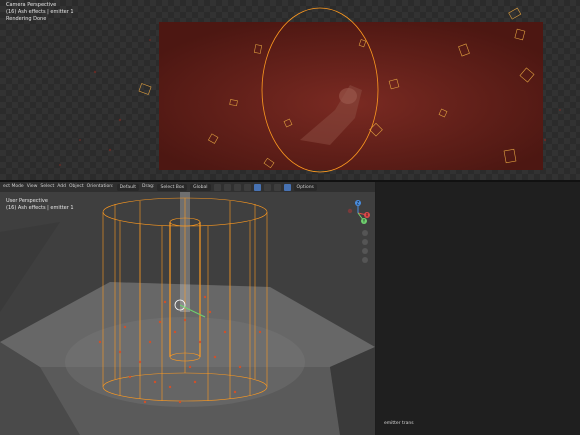  I want to click on shading-wire-icon, so click(277, 187).